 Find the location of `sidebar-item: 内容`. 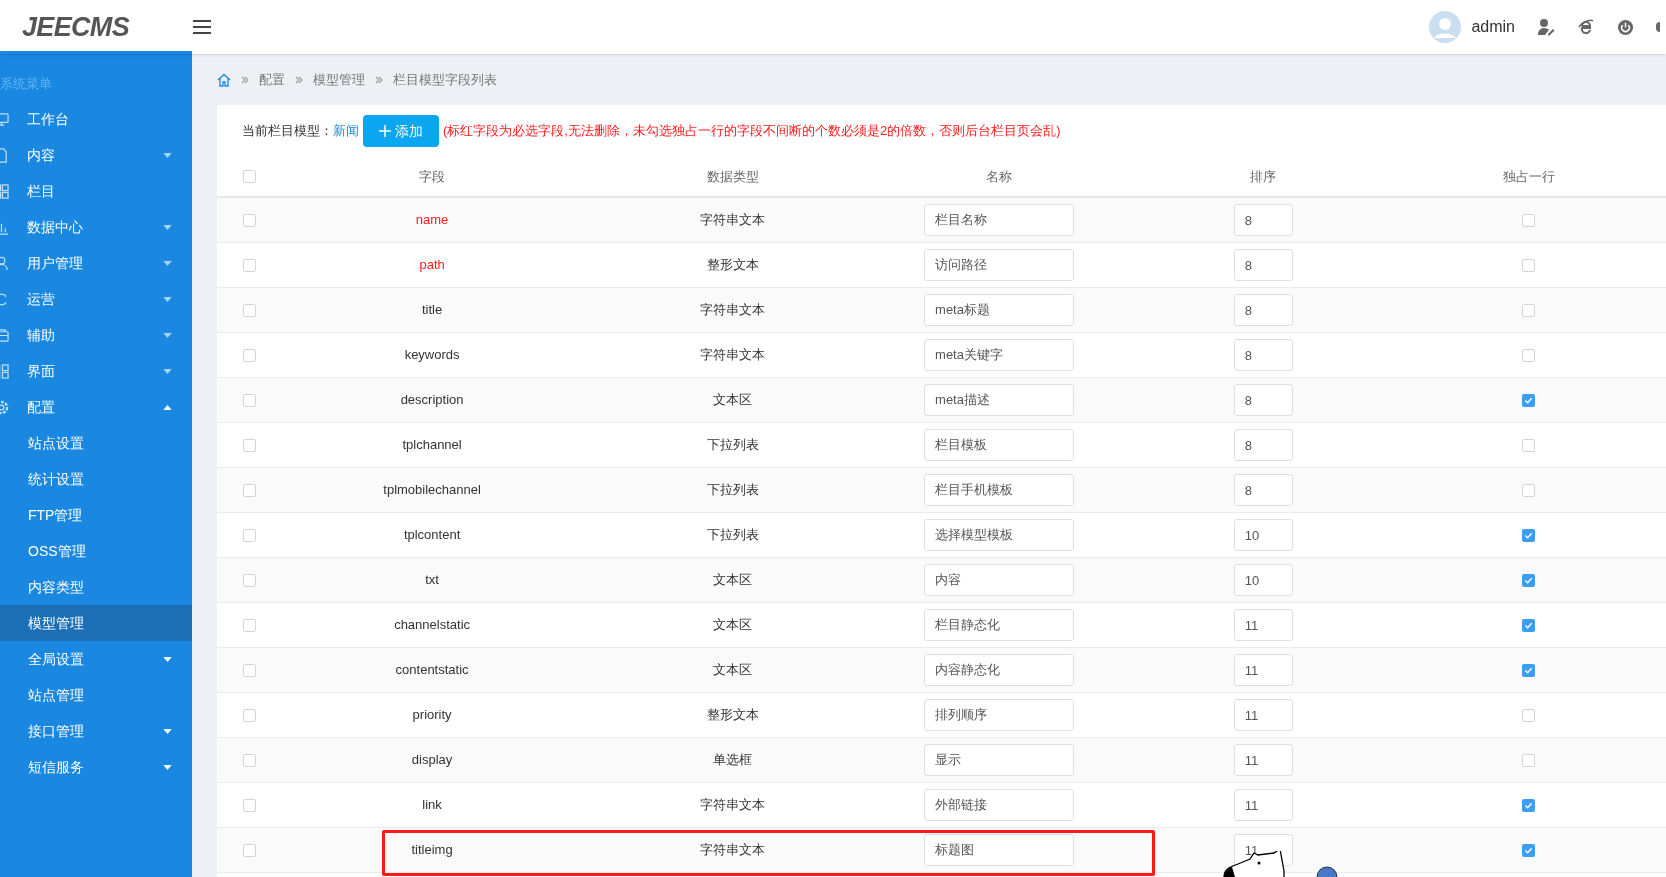

sidebar-item: 内容 is located at coordinates (96, 155).